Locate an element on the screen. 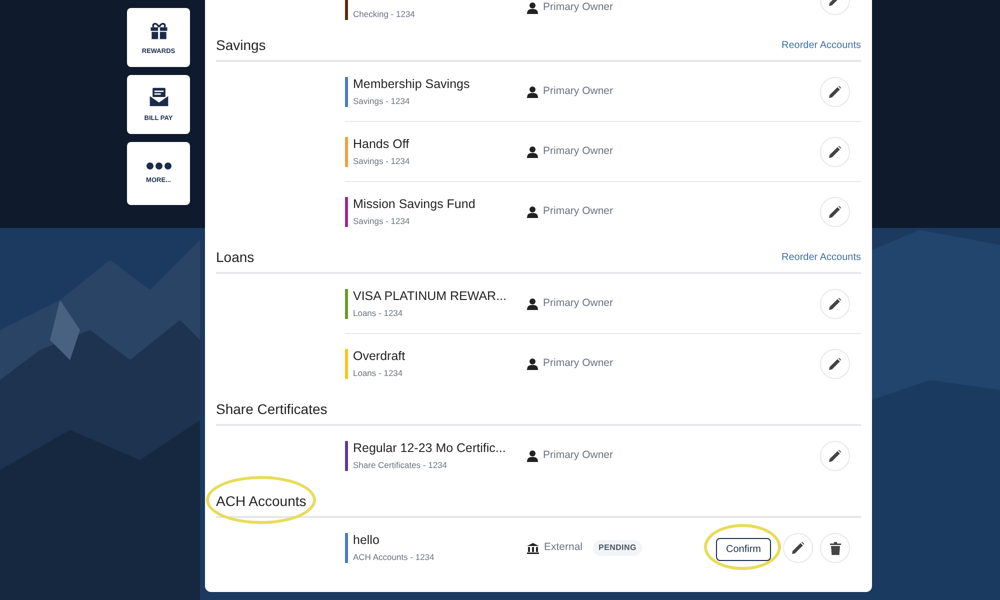 This screenshot has height=600, width=1000. account-name: Mission Savings Fund is located at coordinates (414, 204).